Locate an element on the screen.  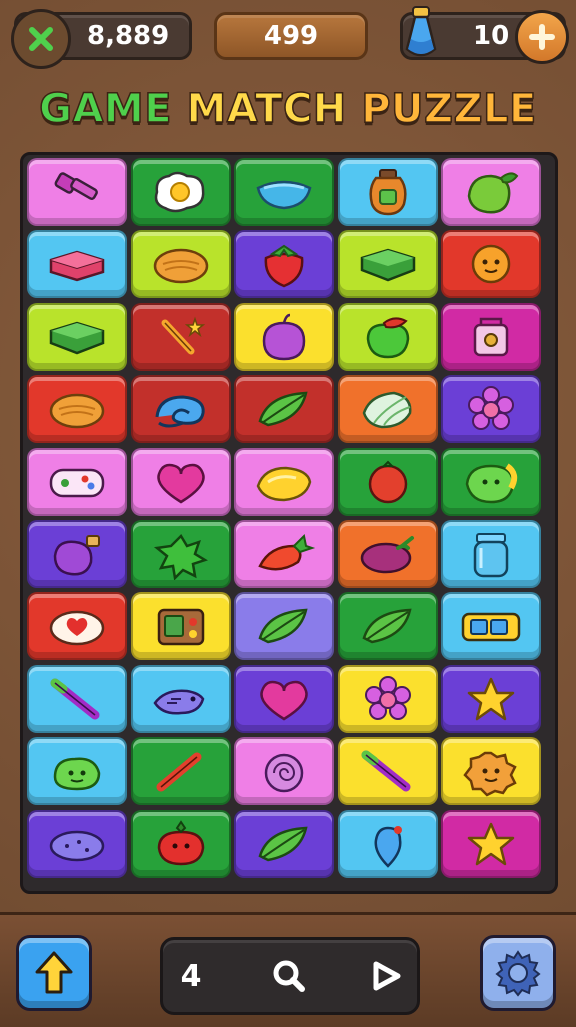
score-counter: 499 is located at coordinates (291, 36).